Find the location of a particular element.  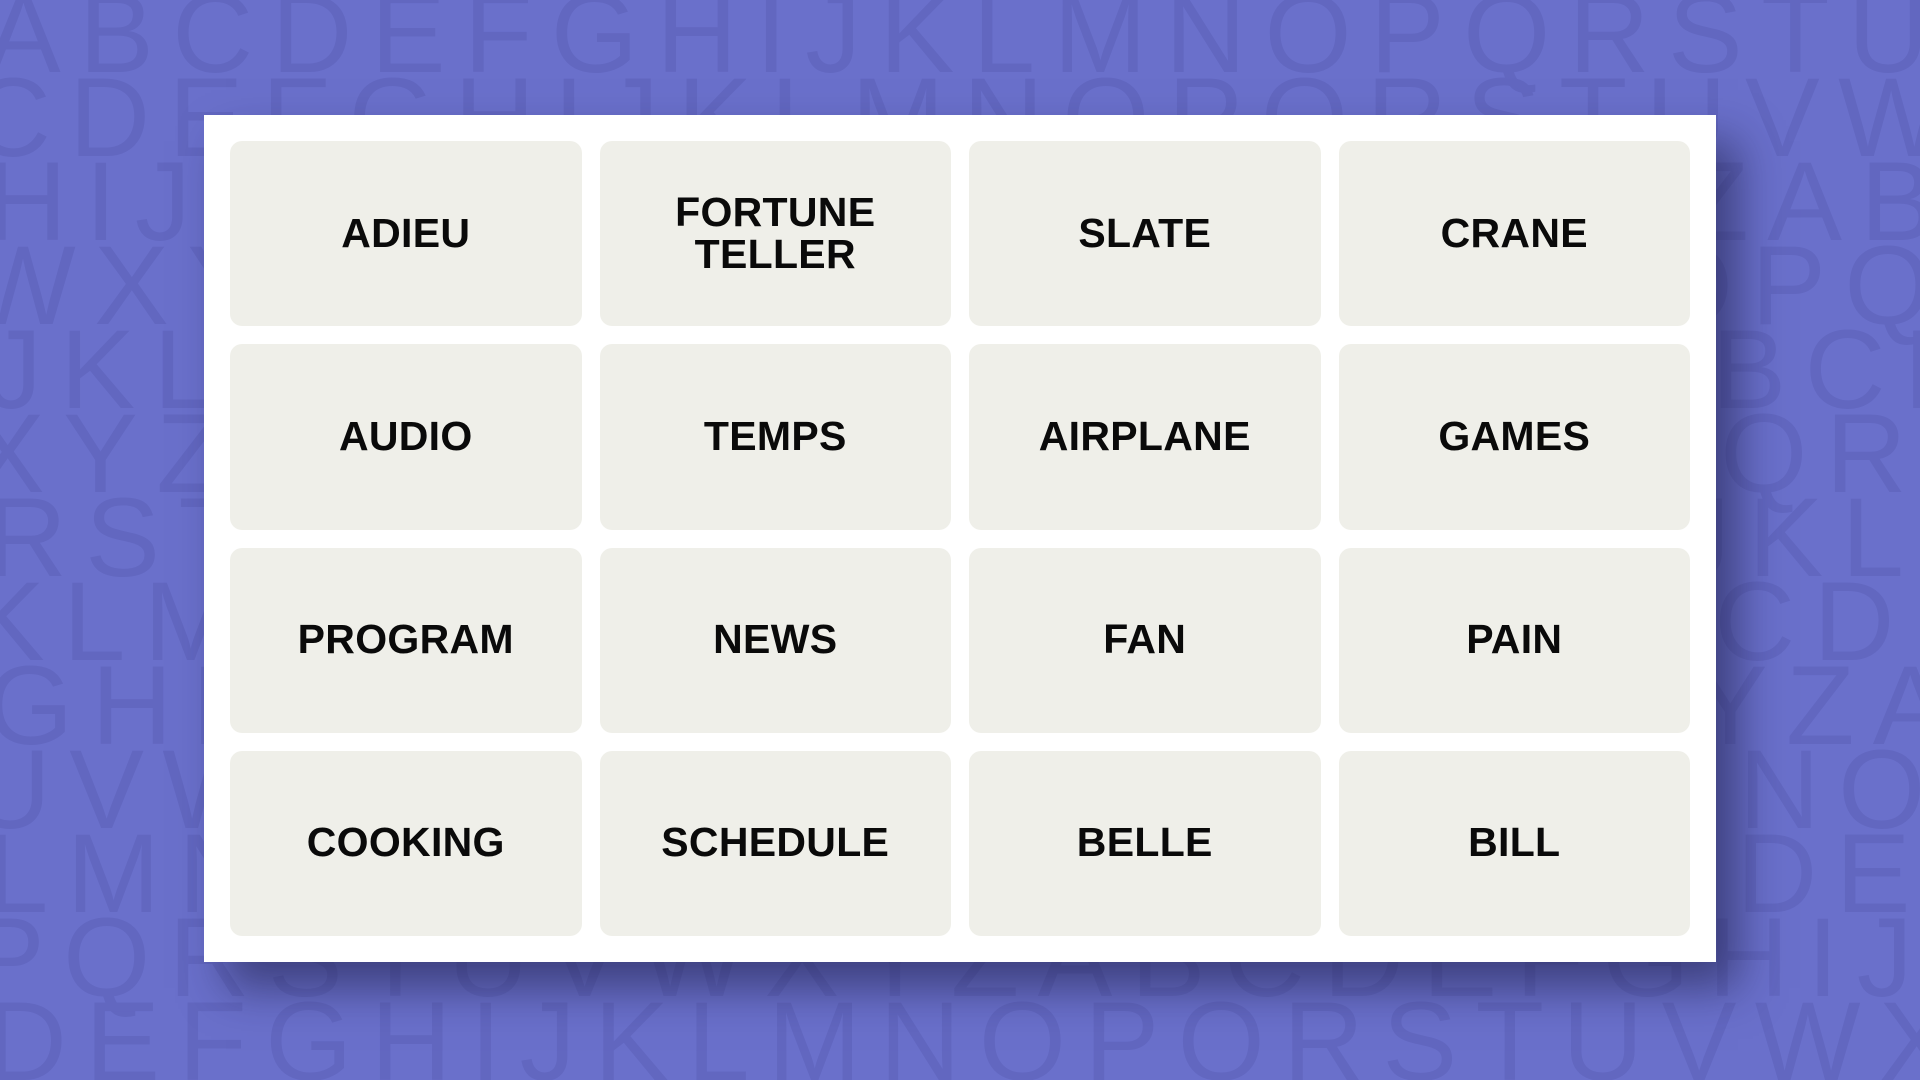

word-tile: GAMES is located at coordinates (1514, 437).